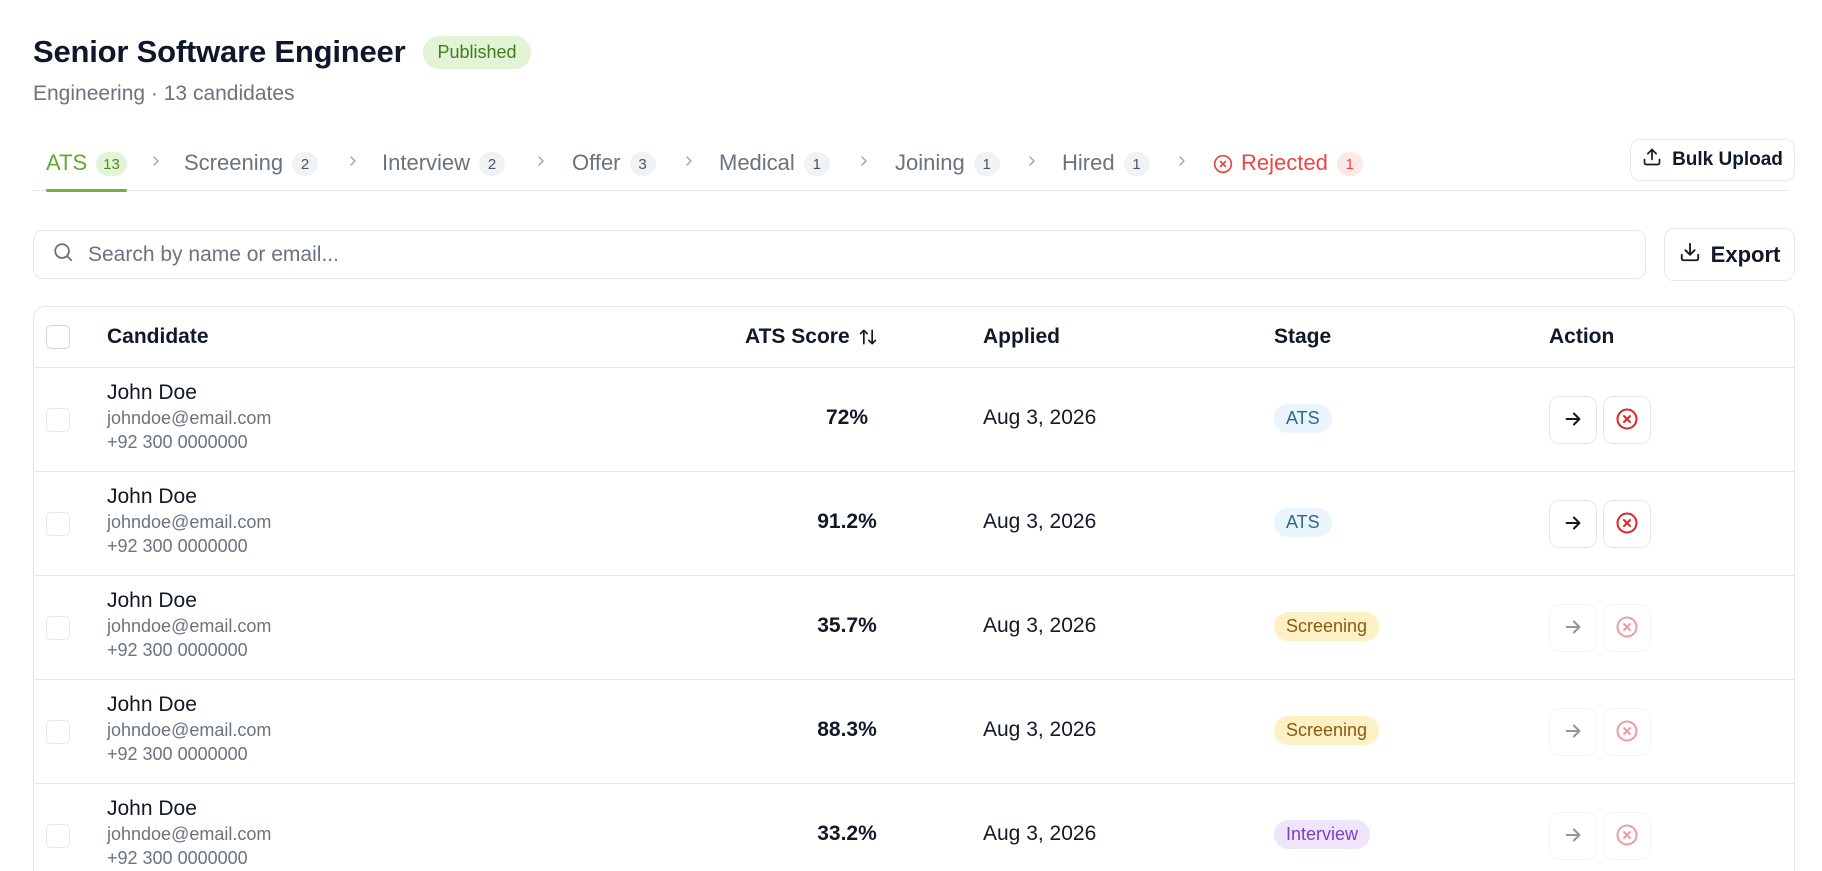 The height and width of the screenshot is (871, 1822). Describe the element at coordinates (67, 162) in the screenshot. I see `tab-label: ATS` at that location.